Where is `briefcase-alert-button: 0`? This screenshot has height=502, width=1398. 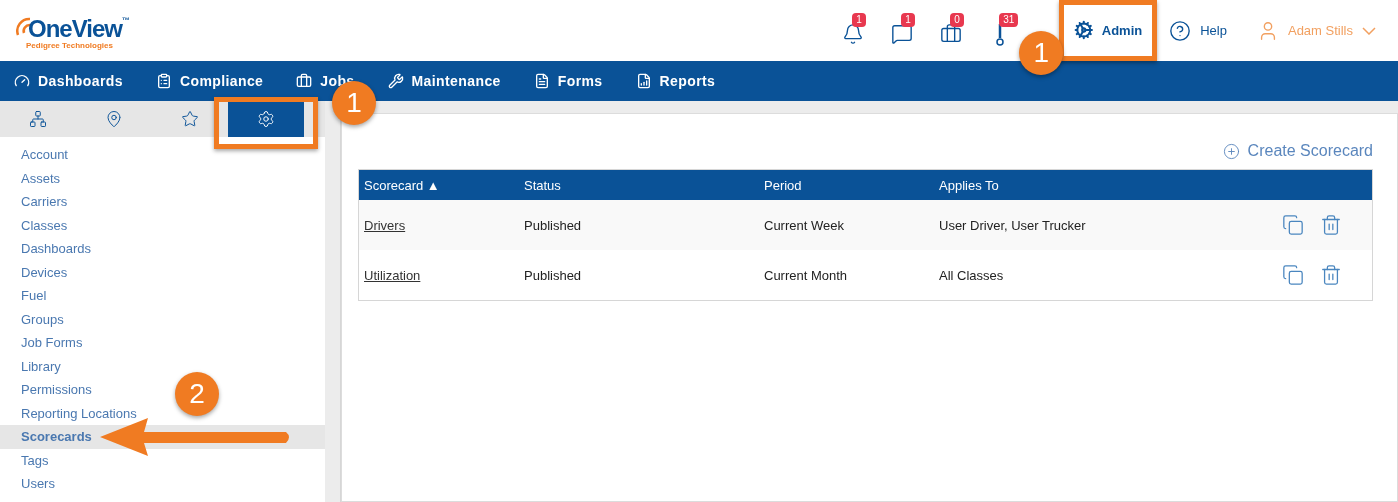 briefcase-alert-button: 0 is located at coordinates (951, 30).